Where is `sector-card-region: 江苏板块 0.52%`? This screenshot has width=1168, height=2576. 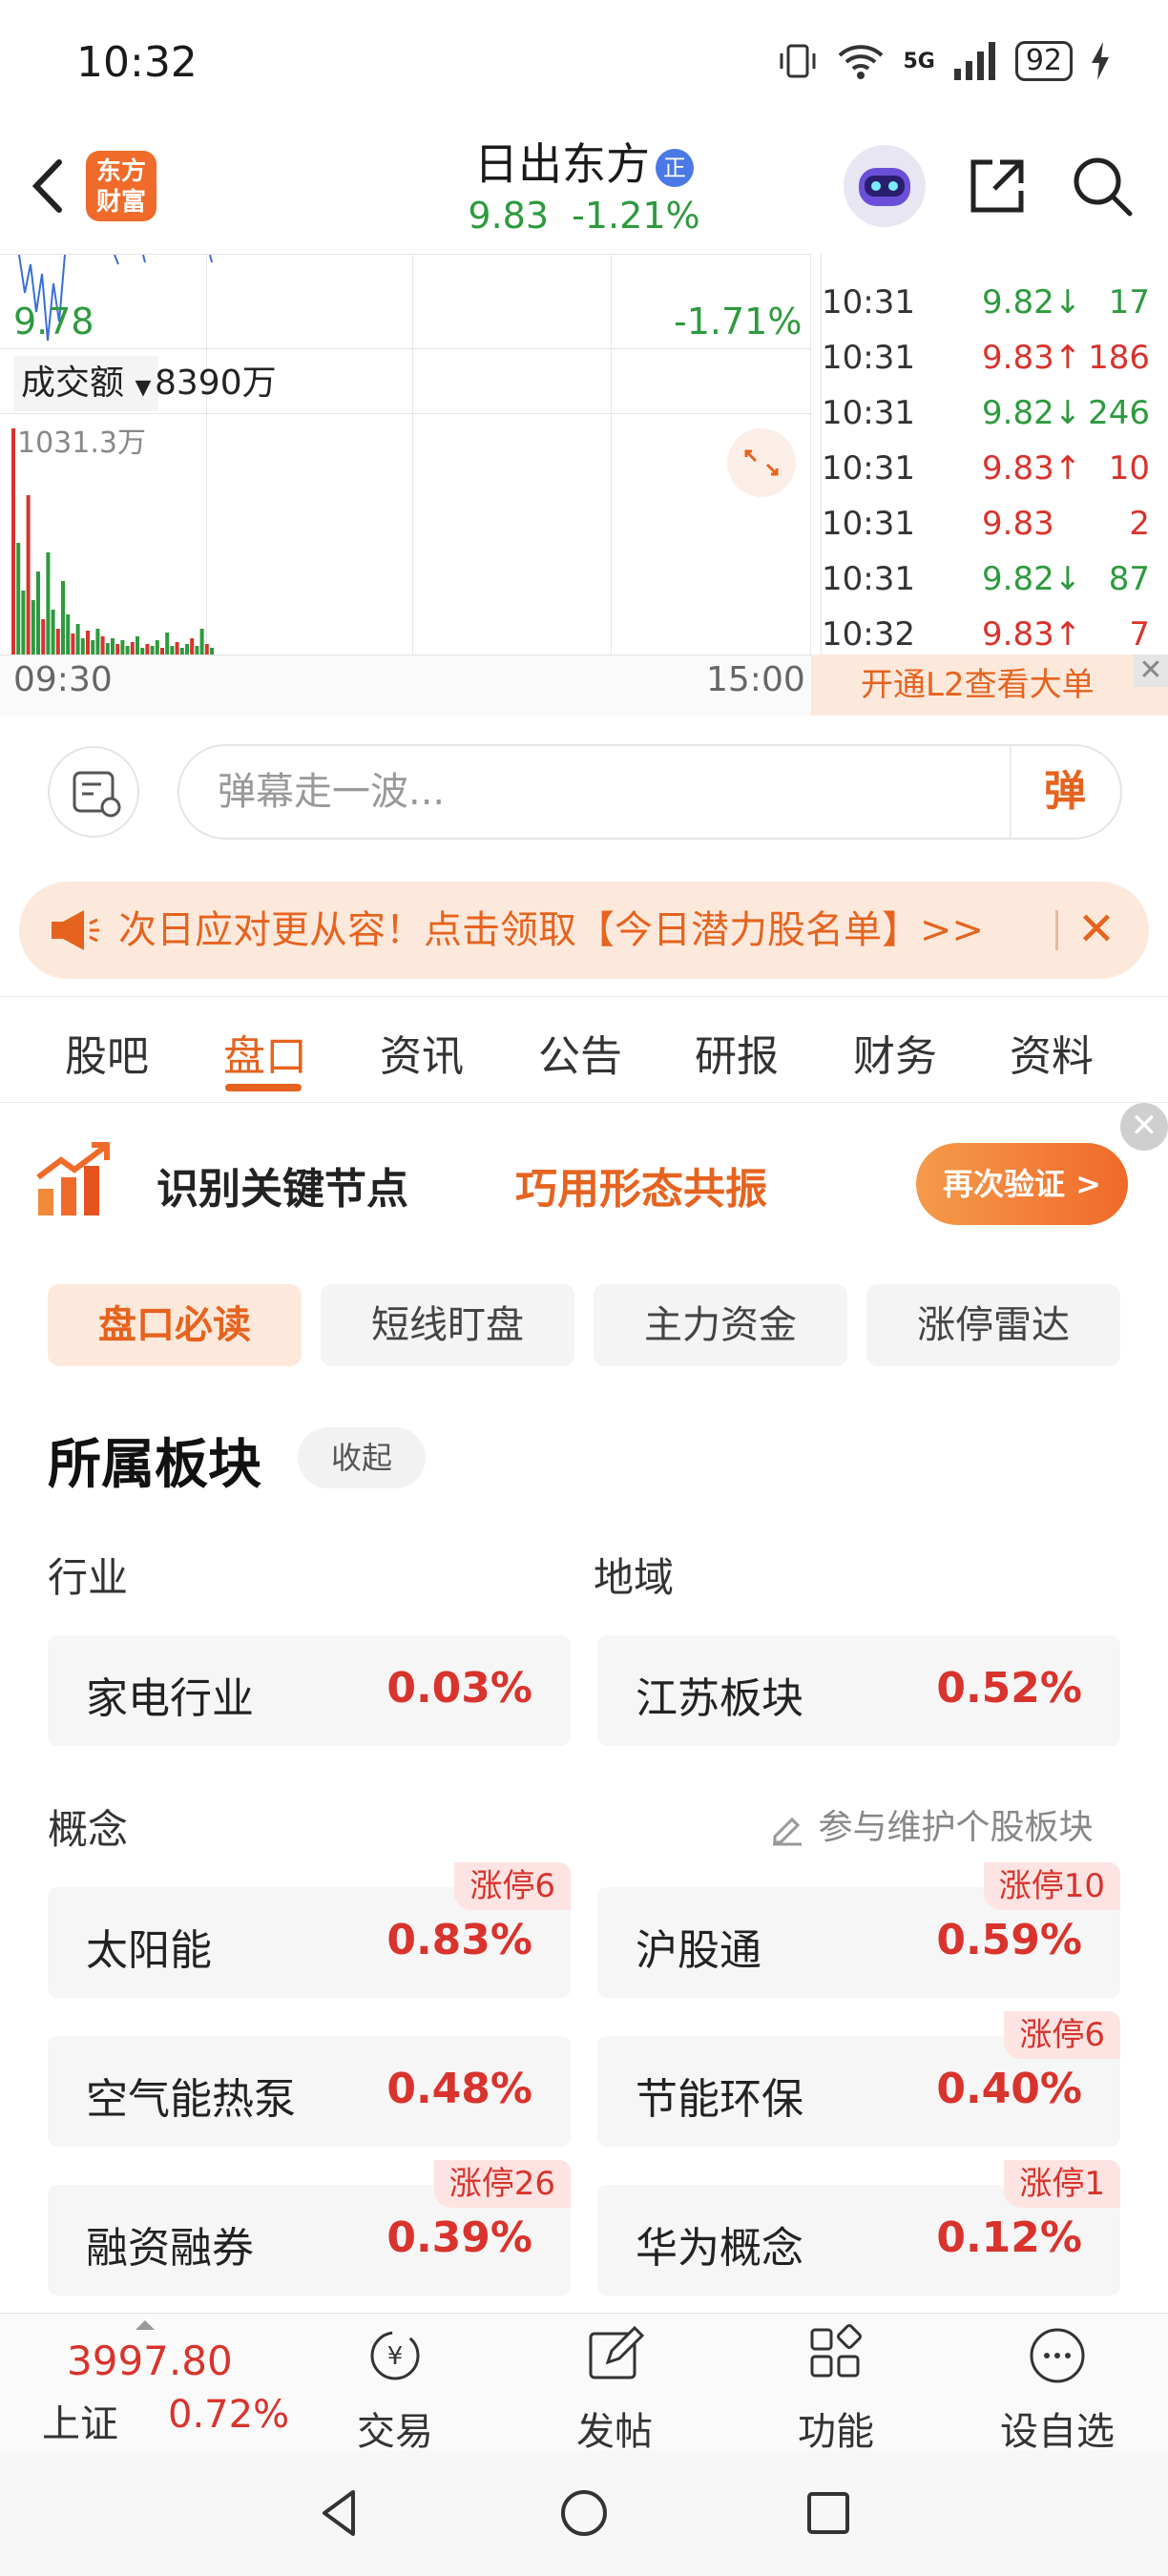
sector-card-region: 江苏板块 0.52% is located at coordinates (858, 1690).